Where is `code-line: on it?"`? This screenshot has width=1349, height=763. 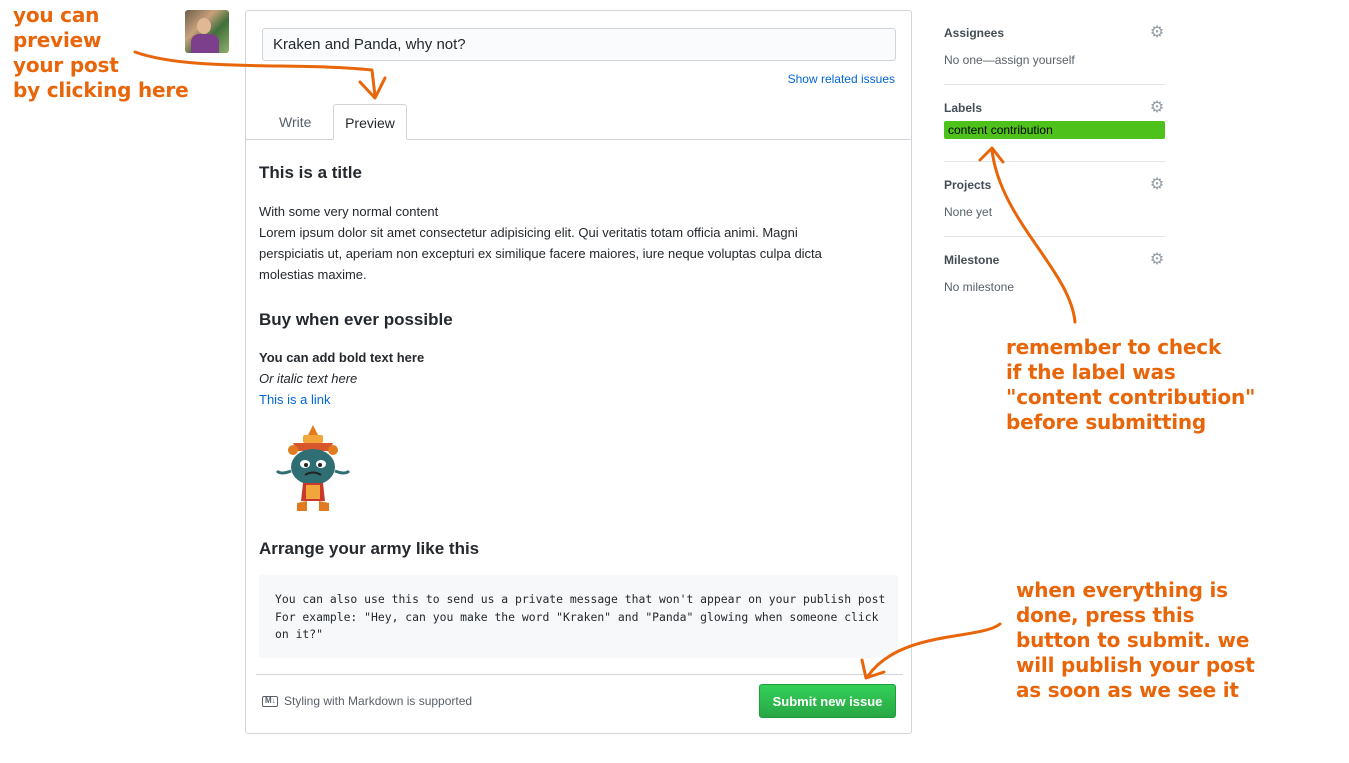
code-line: on it?" is located at coordinates (299, 634).